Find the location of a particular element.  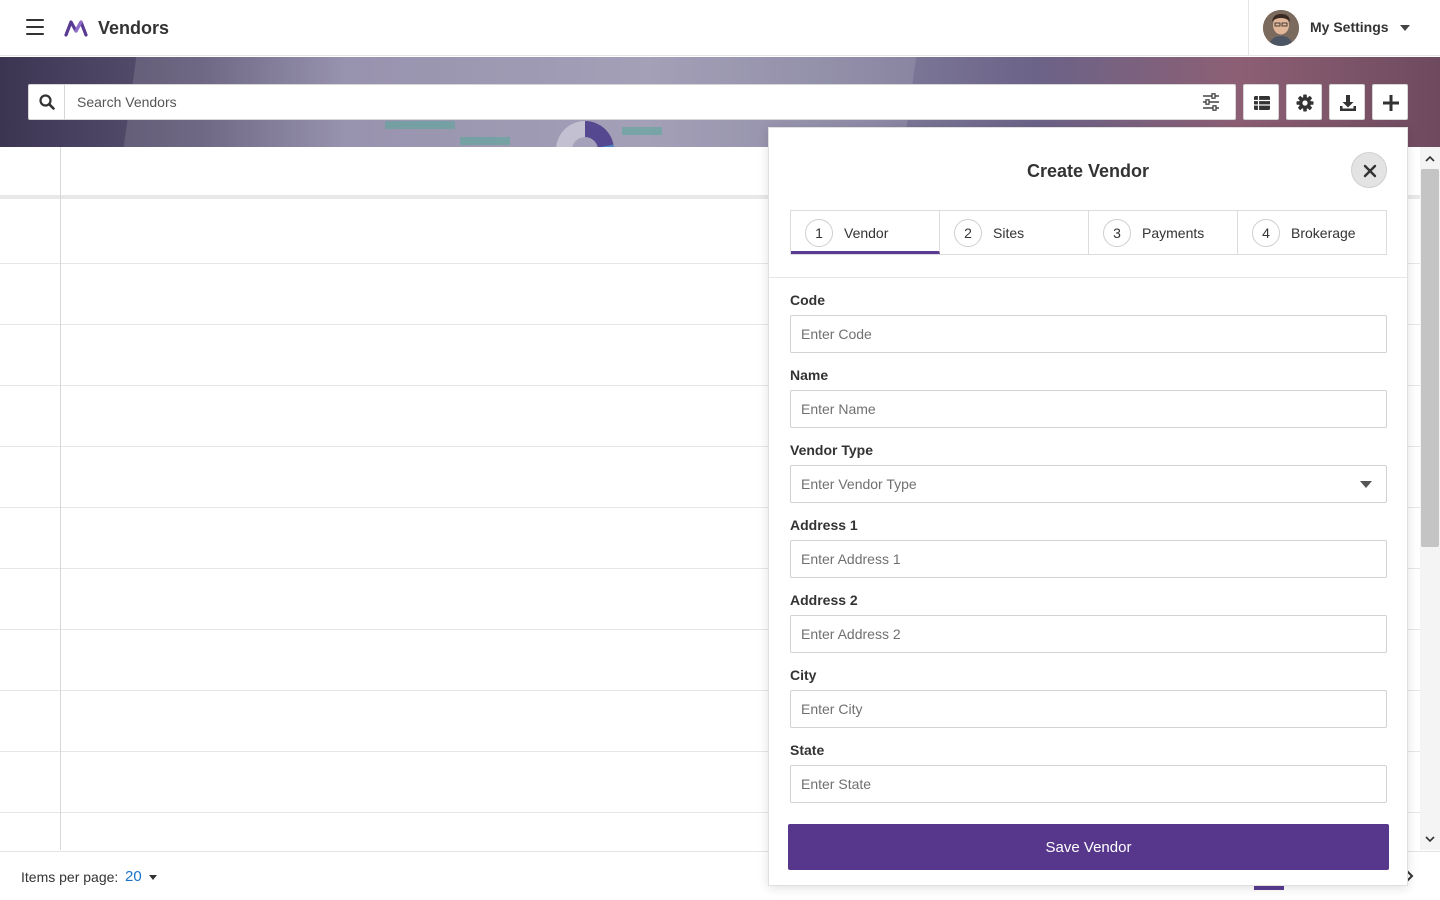

divider is located at coordinates (1088, 277).